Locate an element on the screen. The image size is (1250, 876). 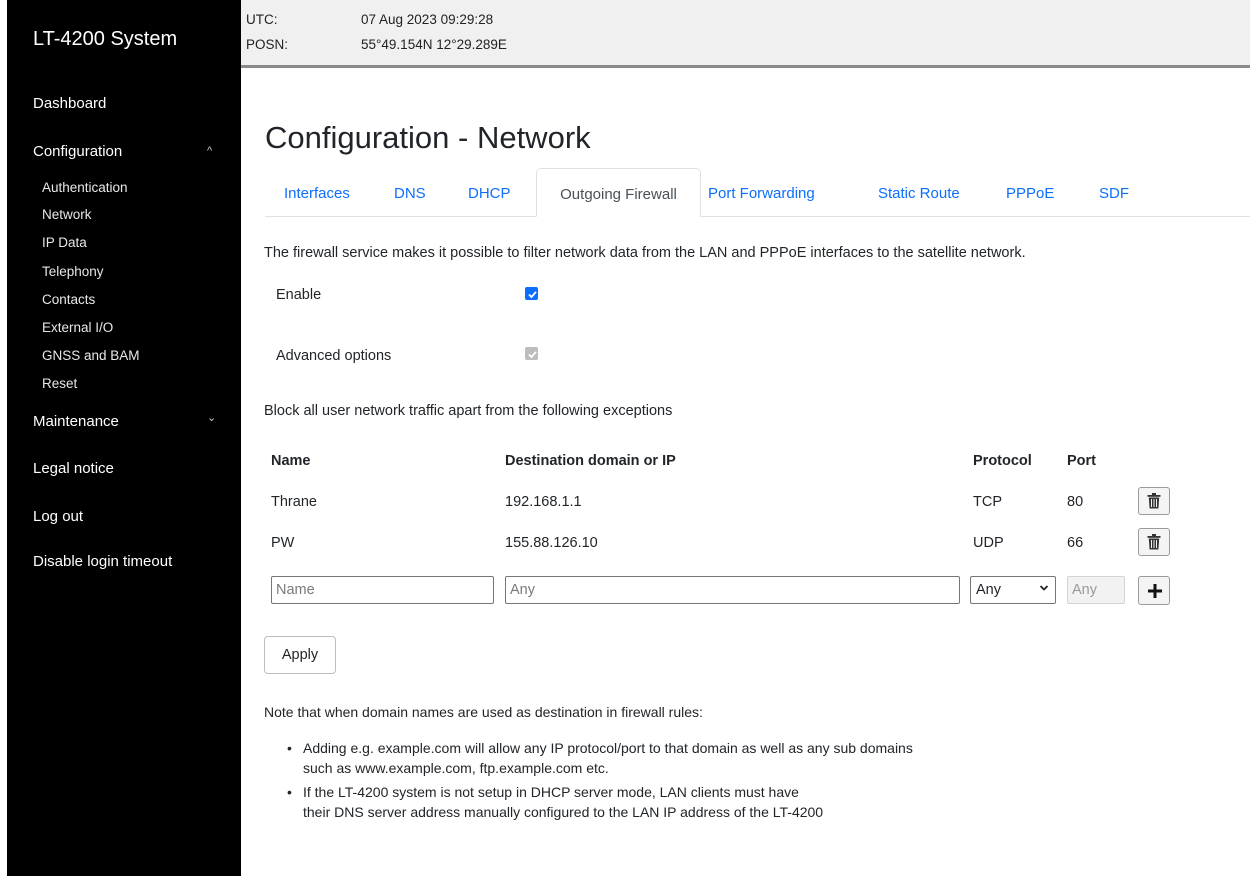
sidebar-item-network: Network is located at coordinates (67, 214).